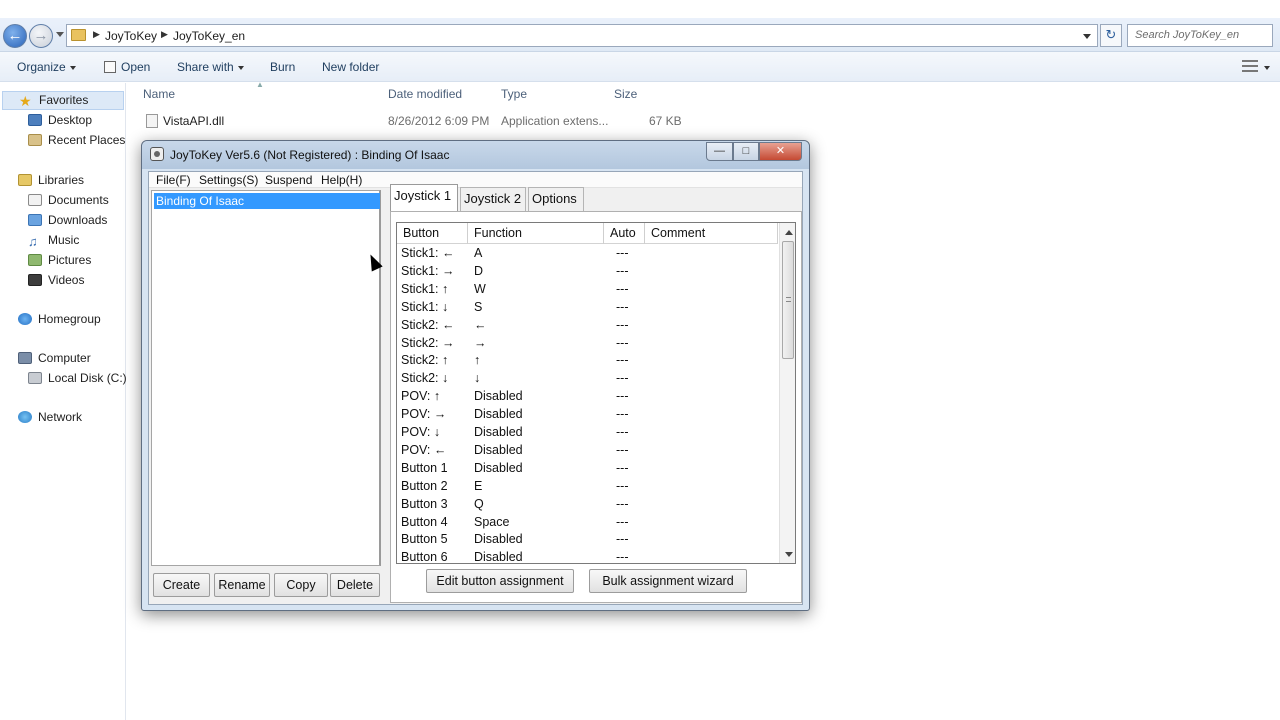  Describe the element at coordinates (288, 180) in the screenshot. I see `menu-suspend: Suspend` at that location.